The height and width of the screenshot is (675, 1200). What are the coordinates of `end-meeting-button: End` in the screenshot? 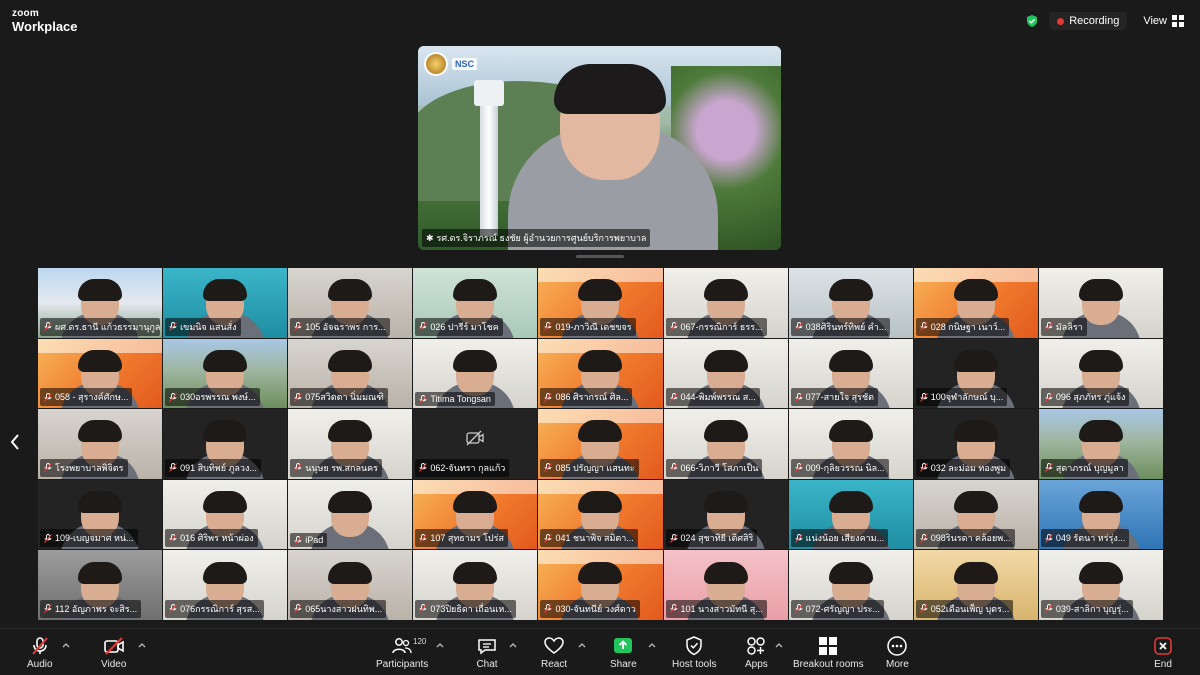 It's located at (1163, 652).